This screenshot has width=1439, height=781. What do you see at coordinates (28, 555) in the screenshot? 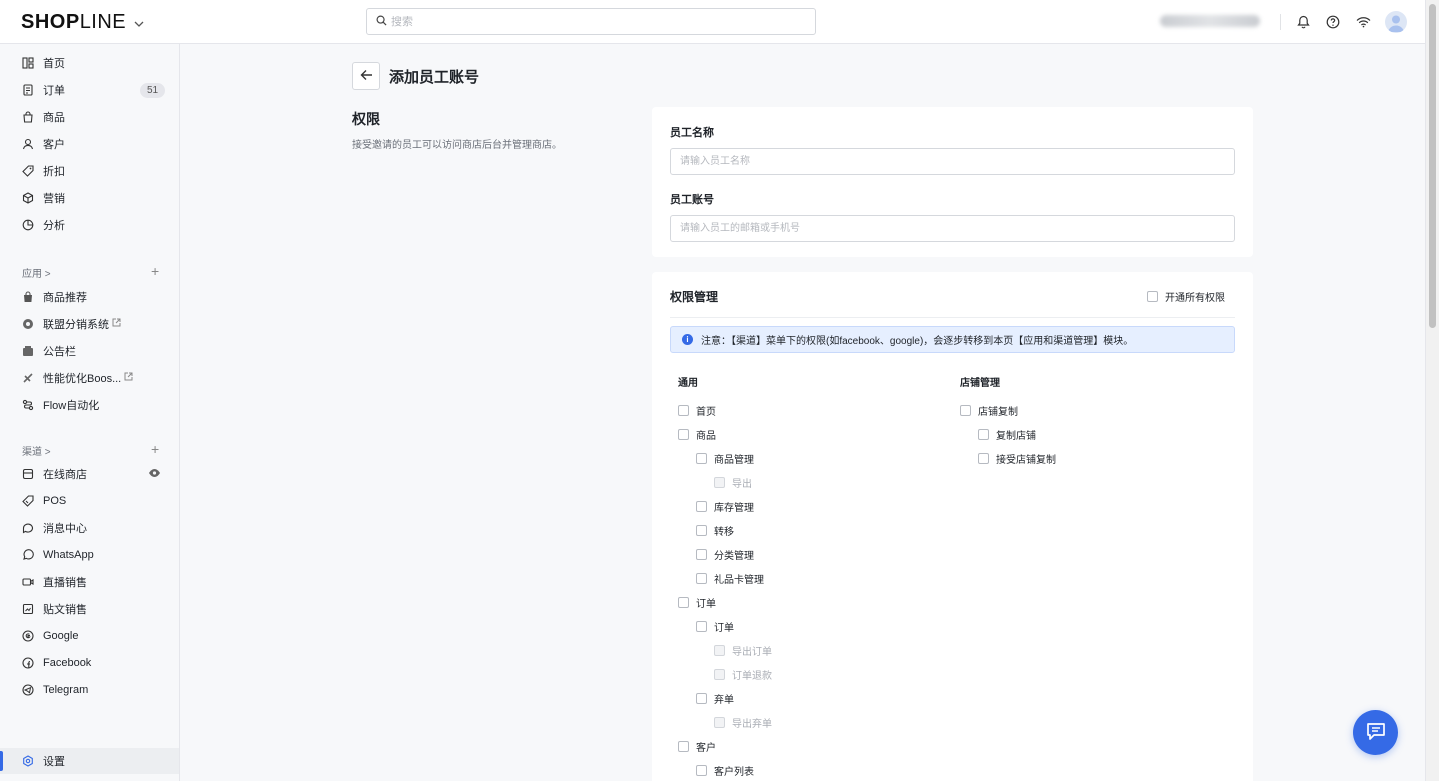
I see `whatsapp-icon` at bounding box center [28, 555].